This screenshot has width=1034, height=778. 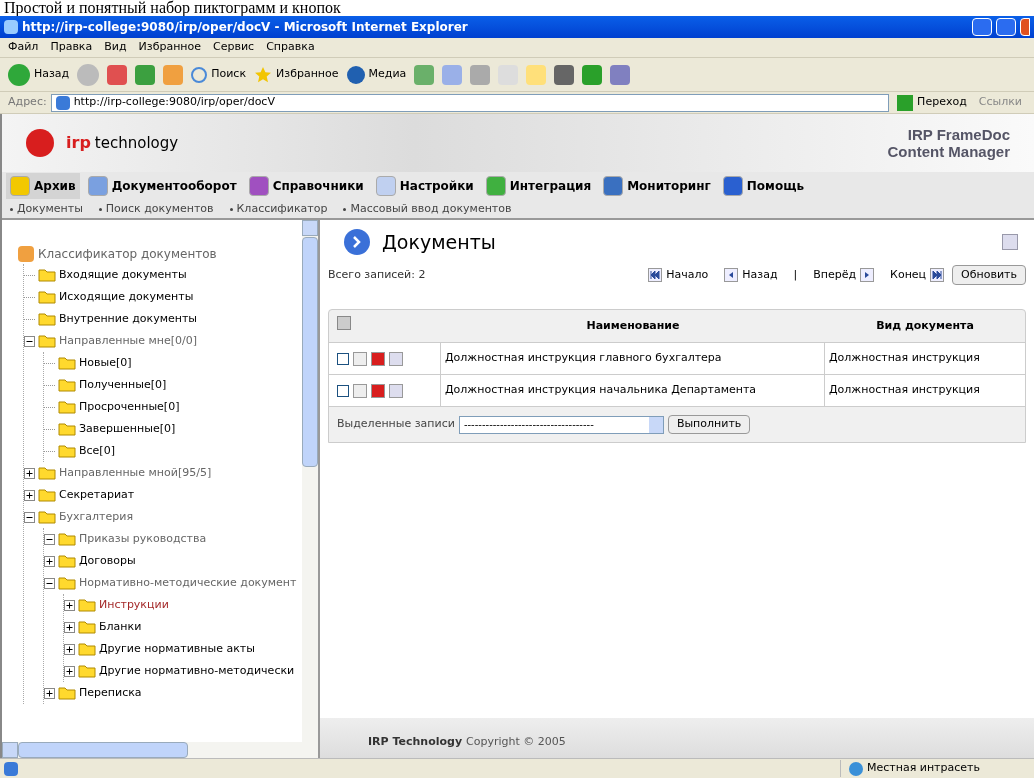 I want to click on go-button: Переход, so click(x=932, y=102).